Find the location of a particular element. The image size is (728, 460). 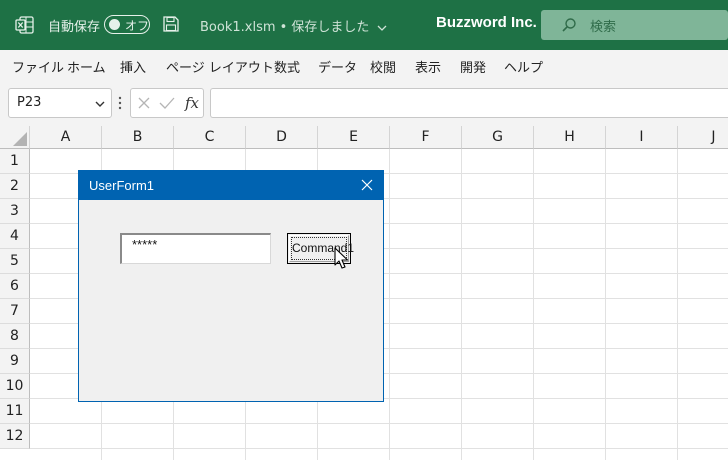

select-all-corner is located at coordinates (15, 137).